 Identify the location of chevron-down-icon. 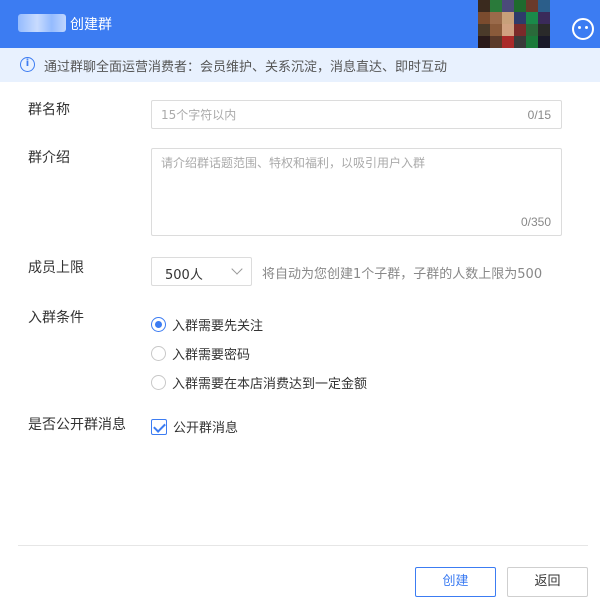
(237, 269).